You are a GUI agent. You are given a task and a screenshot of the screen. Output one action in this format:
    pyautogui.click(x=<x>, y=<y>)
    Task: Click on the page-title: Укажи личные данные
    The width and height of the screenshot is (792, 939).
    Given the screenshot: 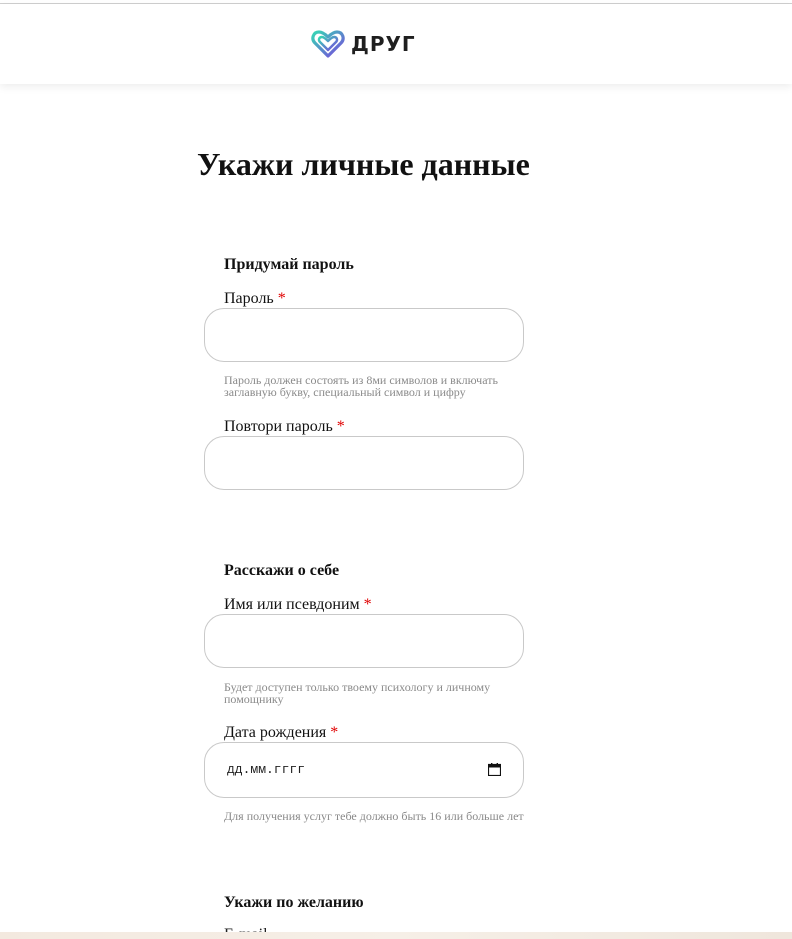 What is the action you would take?
    pyautogui.click(x=363, y=164)
    